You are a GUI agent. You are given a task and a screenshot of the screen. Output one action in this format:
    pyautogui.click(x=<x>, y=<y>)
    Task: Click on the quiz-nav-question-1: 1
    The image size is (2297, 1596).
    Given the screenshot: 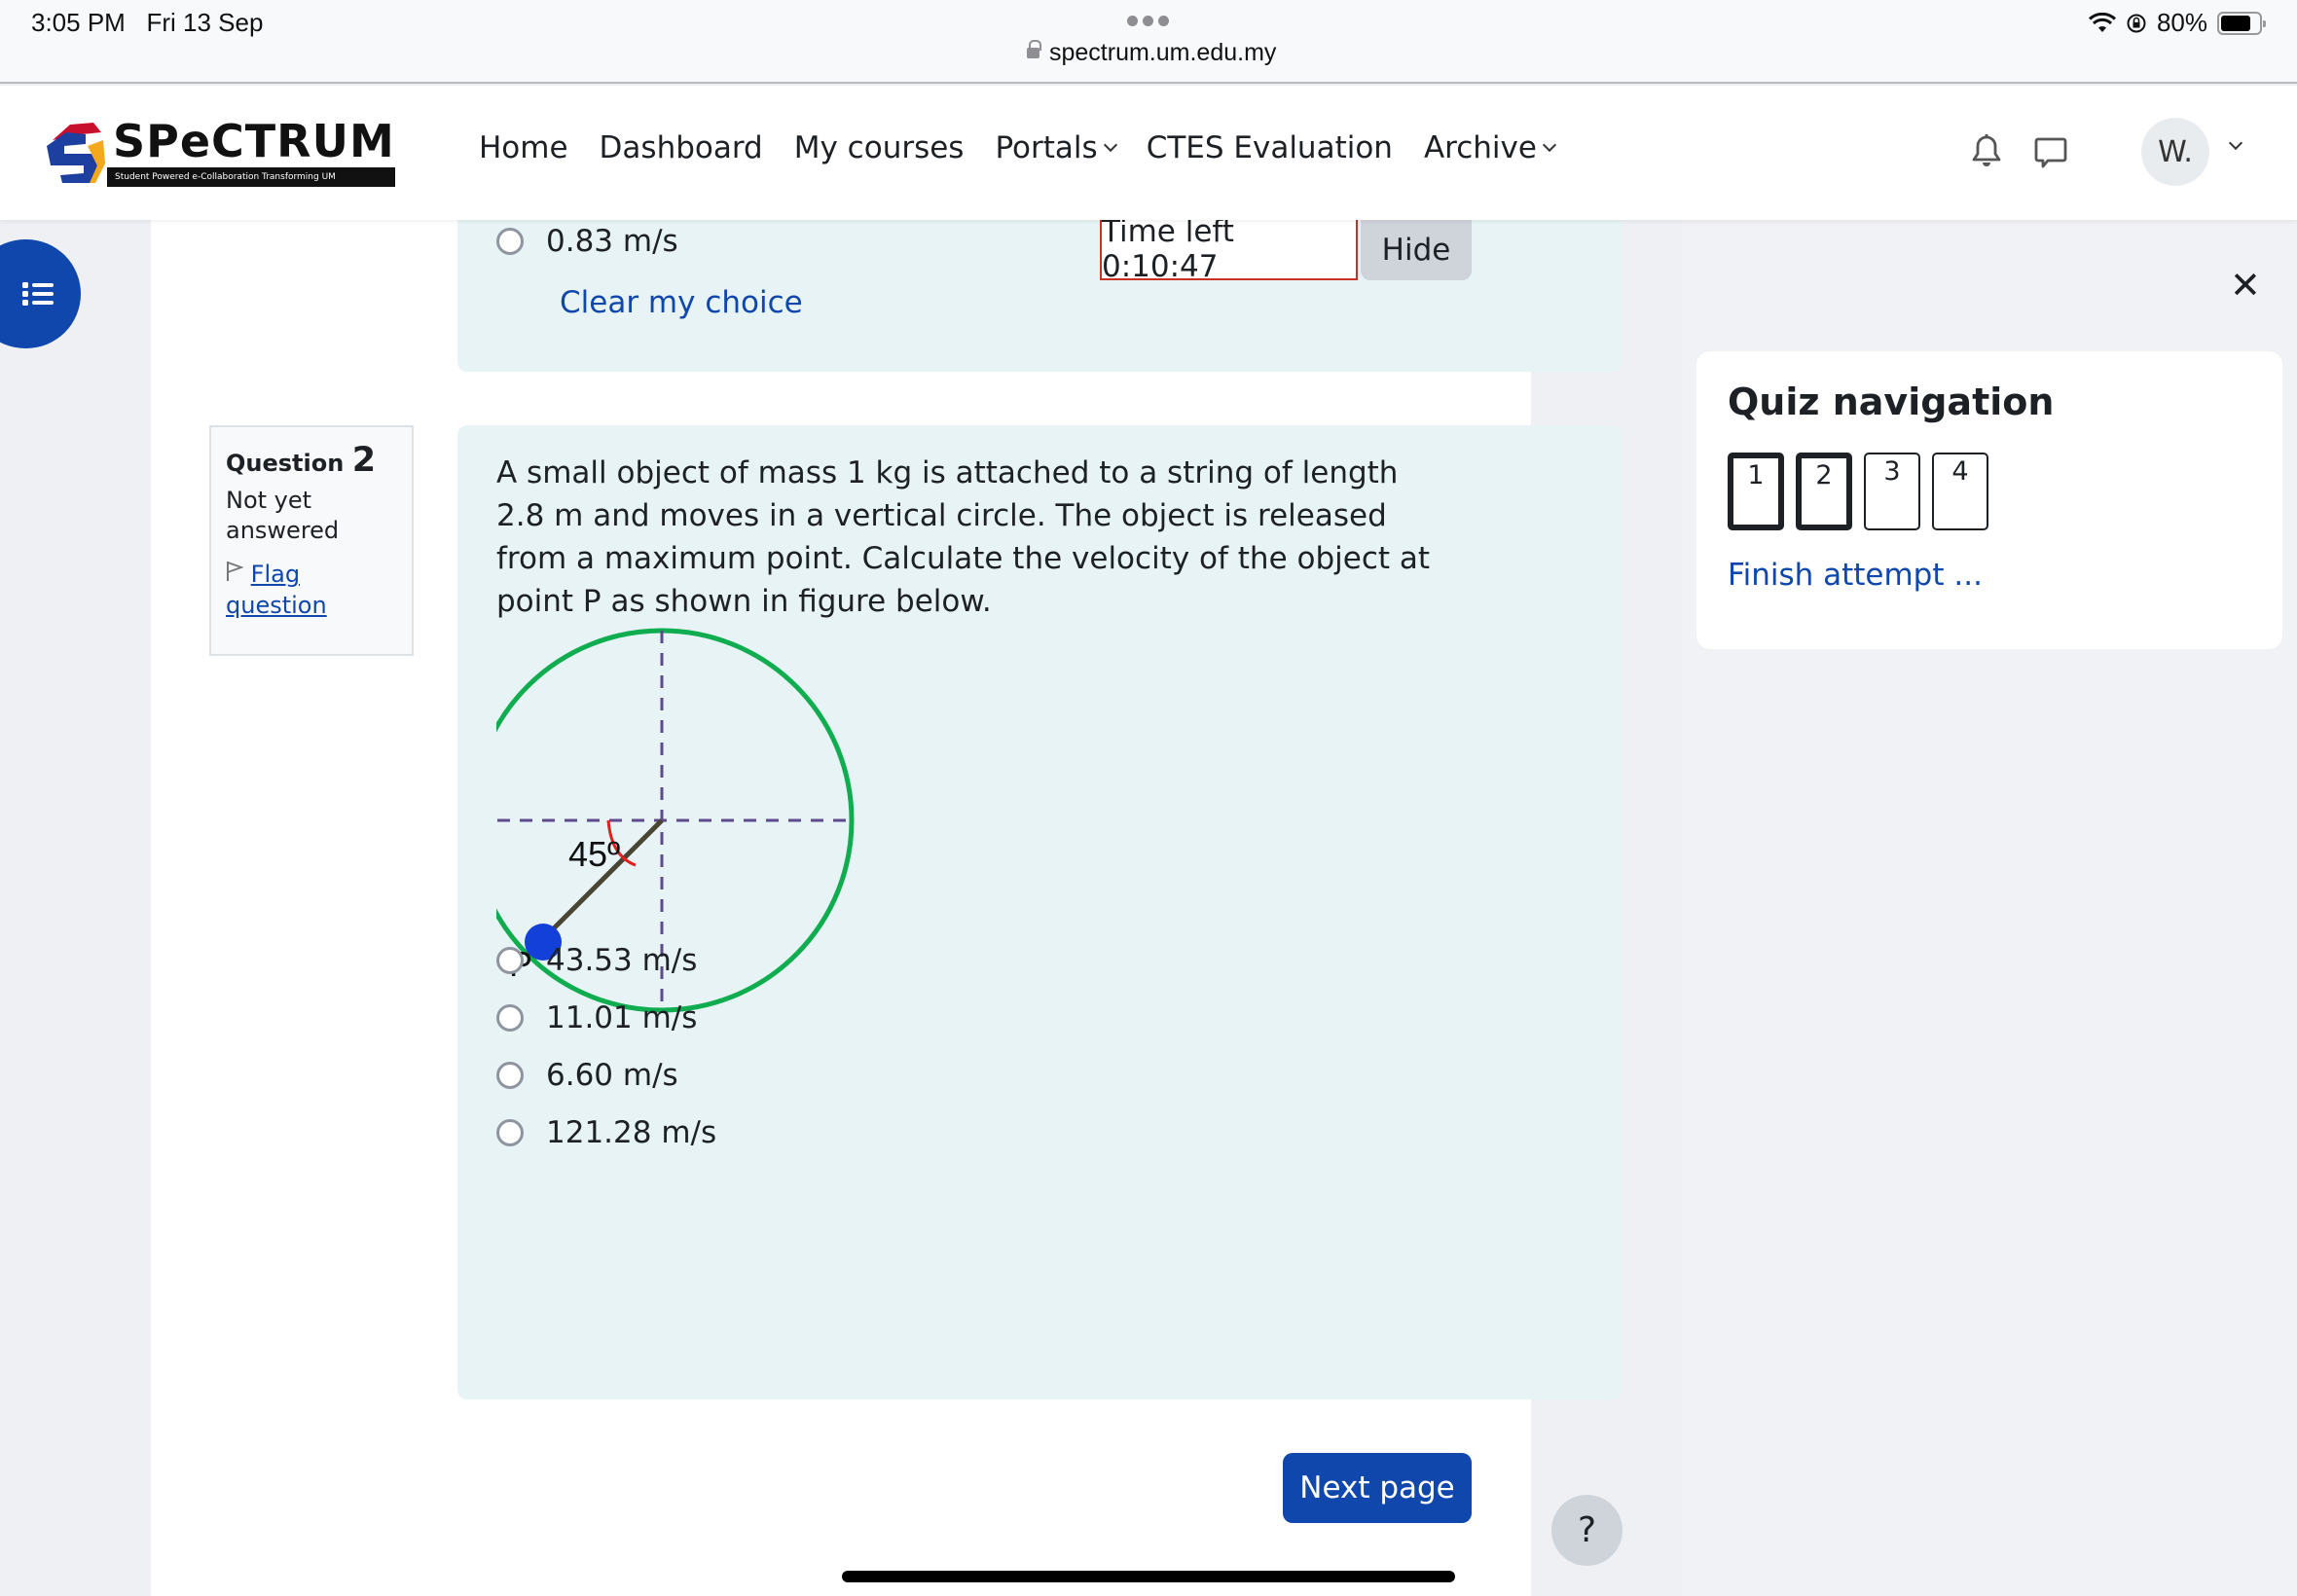 What is the action you would take?
    pyautogui.click(x=1756, y=491)
    